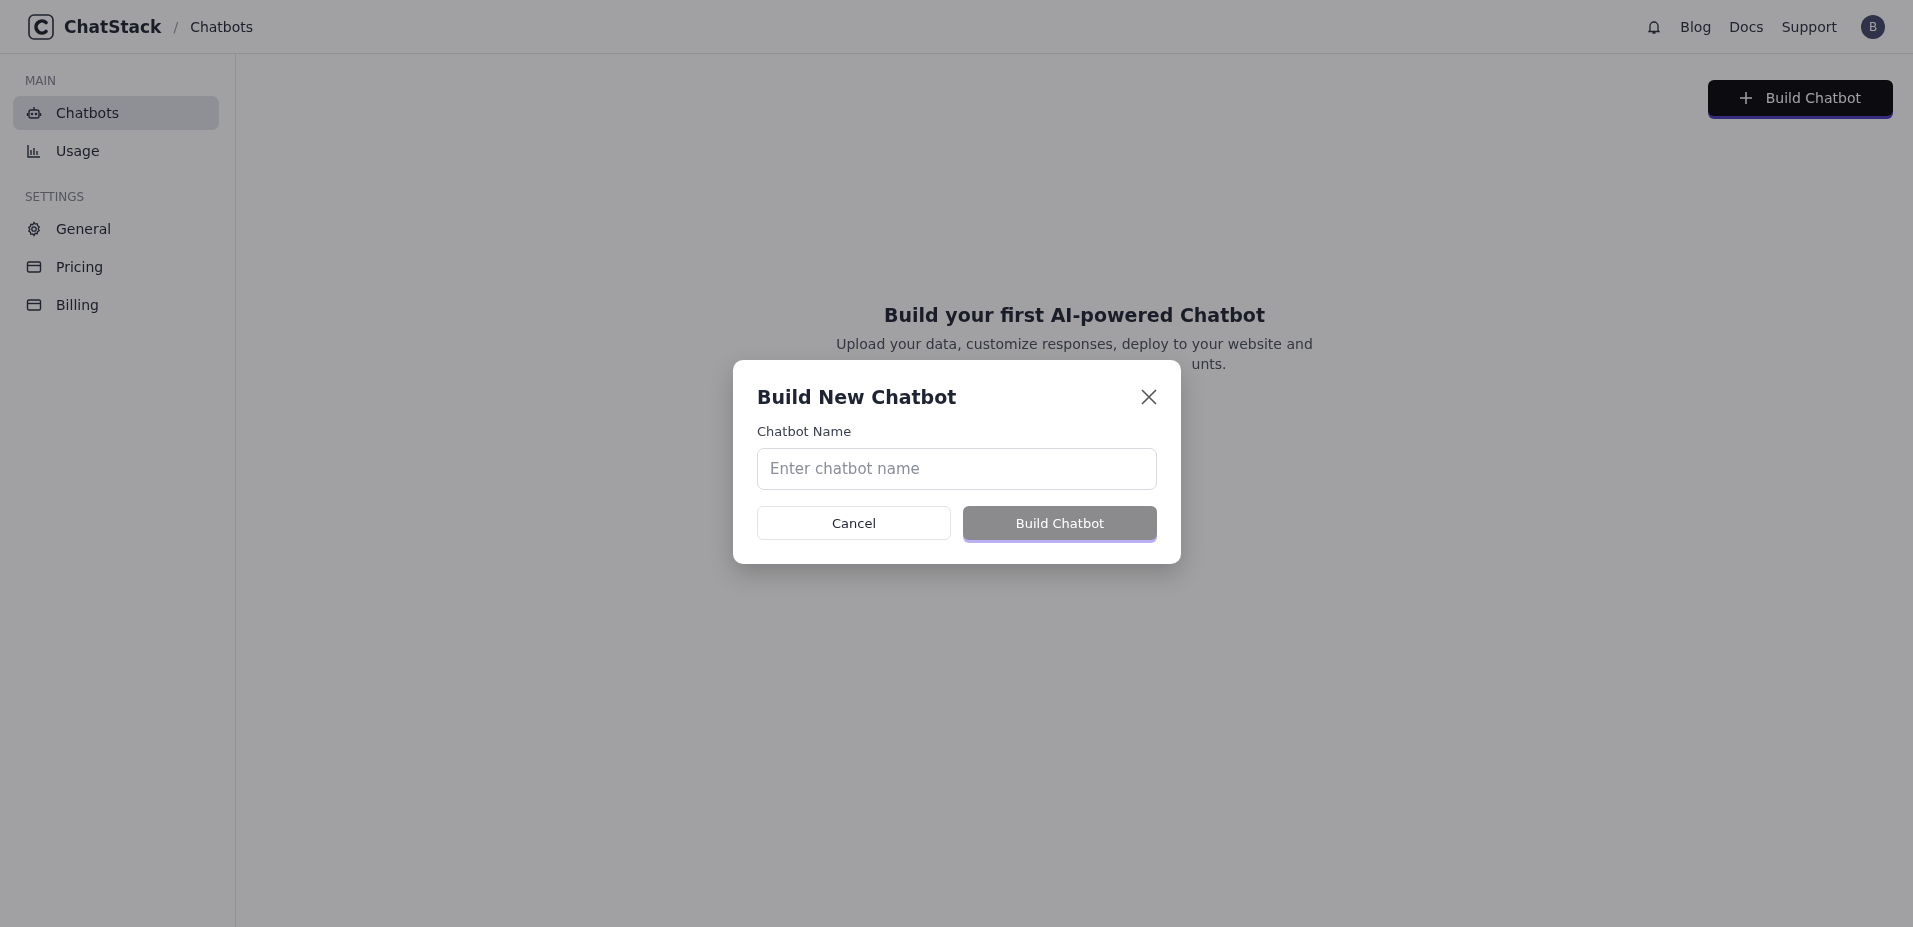 This screenshot has width=1913, height=927. Describe the element at coordinates (116, 305) in the screenshot. I see `sidebar-item: Billing` at that location.